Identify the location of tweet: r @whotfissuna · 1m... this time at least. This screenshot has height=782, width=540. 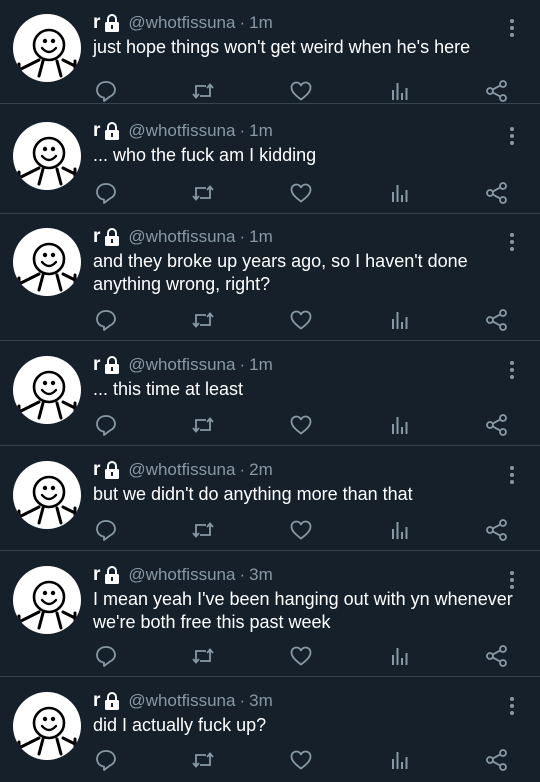
(270, 393).